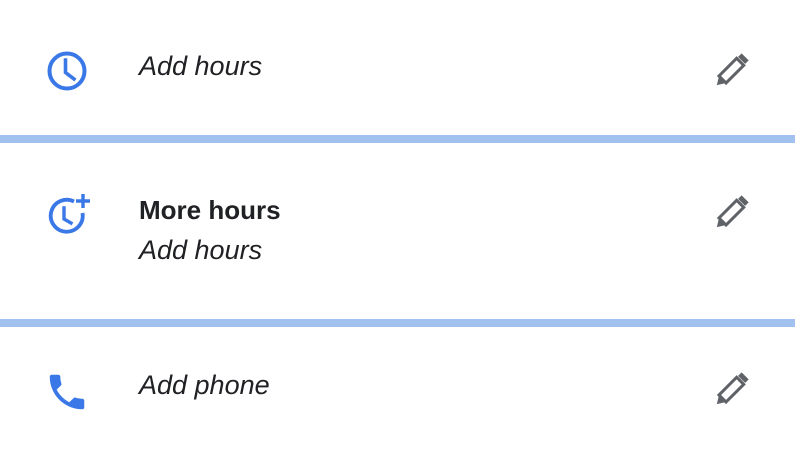 This screenshot has width=795, height=466. I want to click on add-phone-label: Add phone, so click(204, 385).